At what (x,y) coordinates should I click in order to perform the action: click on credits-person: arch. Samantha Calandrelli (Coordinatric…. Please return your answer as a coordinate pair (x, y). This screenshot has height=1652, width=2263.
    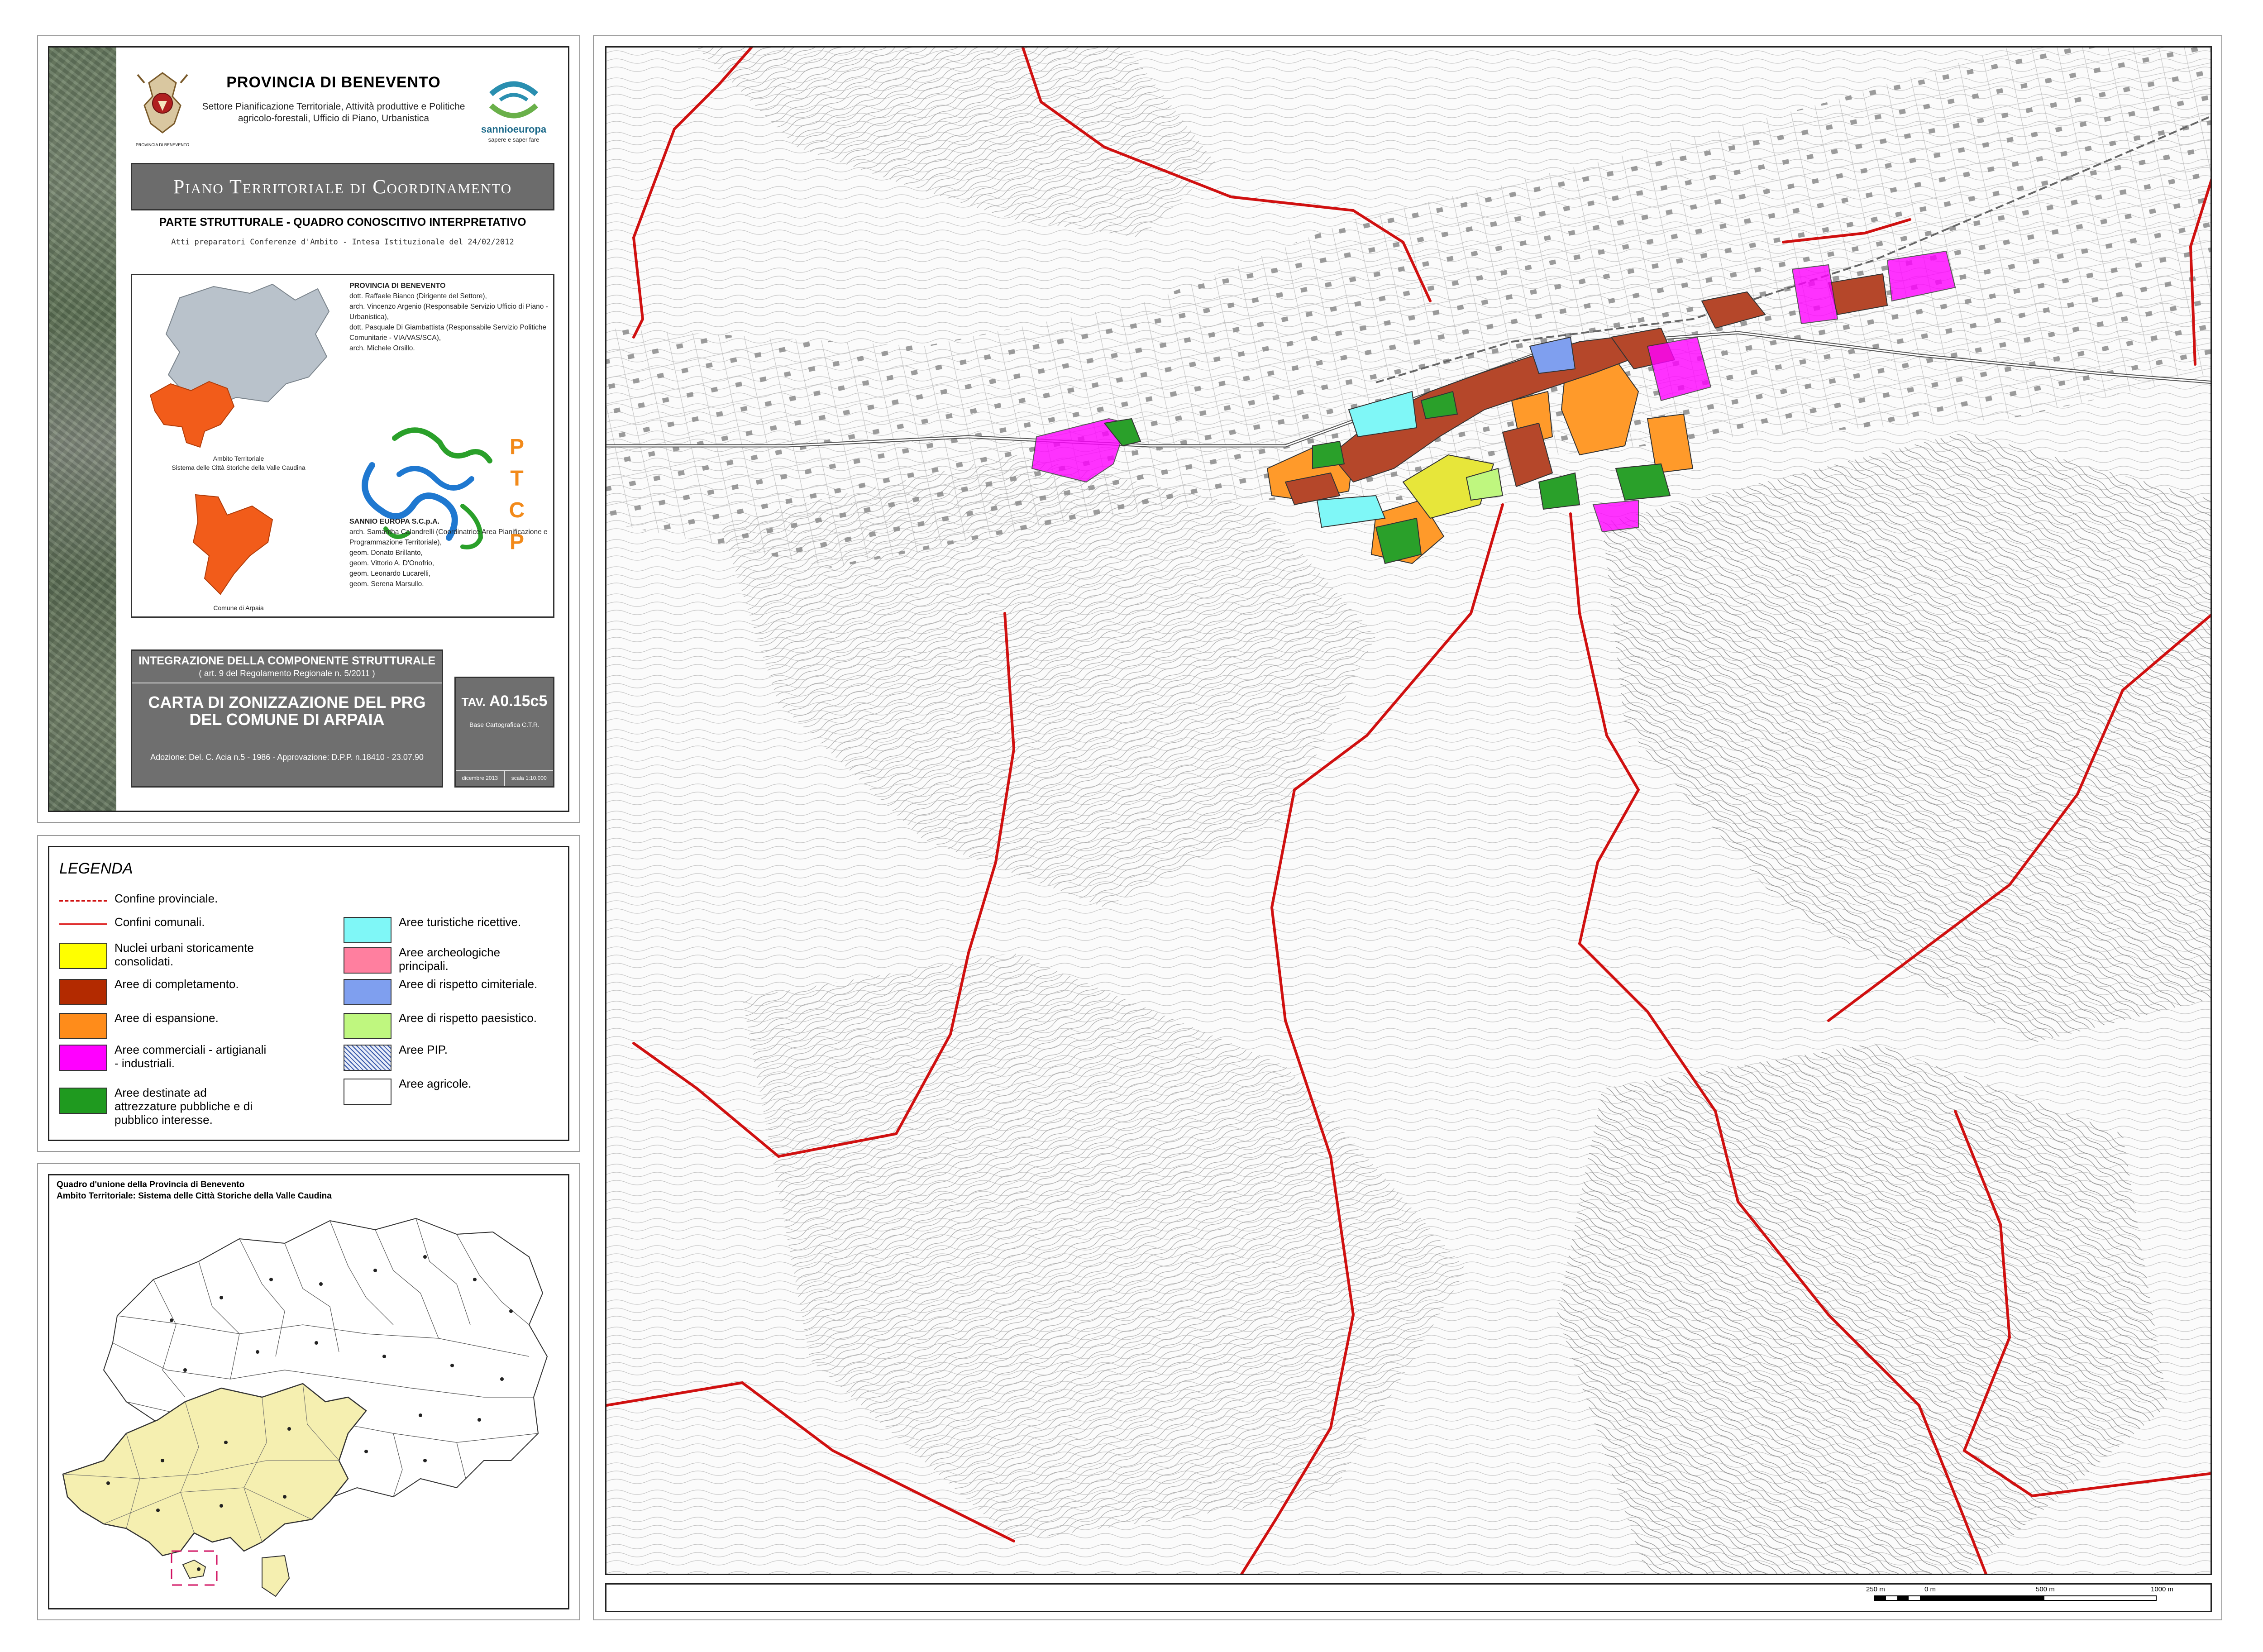
    Looking at the image, I should click on (448, 537).